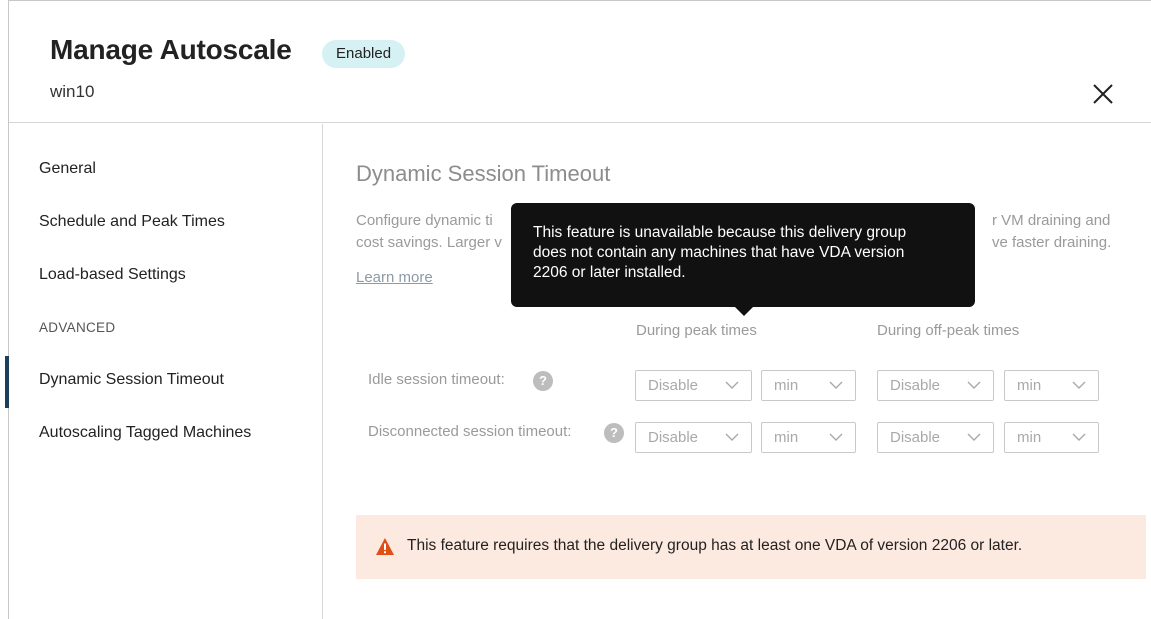 The height and width of the screenshot is (619, 1151). Describe the element at coordinates (165, 169) in the screenshot. I see `sidebar-item-general: General` at that location.